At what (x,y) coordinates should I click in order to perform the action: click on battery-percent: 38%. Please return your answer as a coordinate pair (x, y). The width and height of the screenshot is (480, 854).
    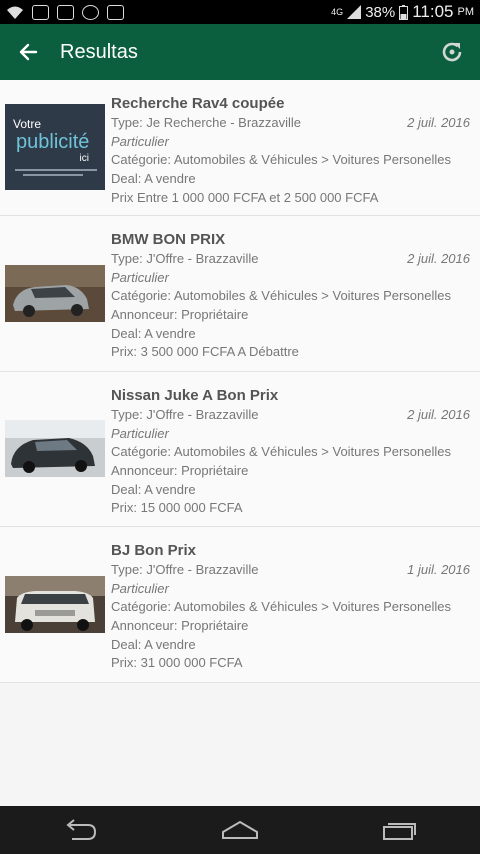
    Looking at the image, I should click on (380, 12).